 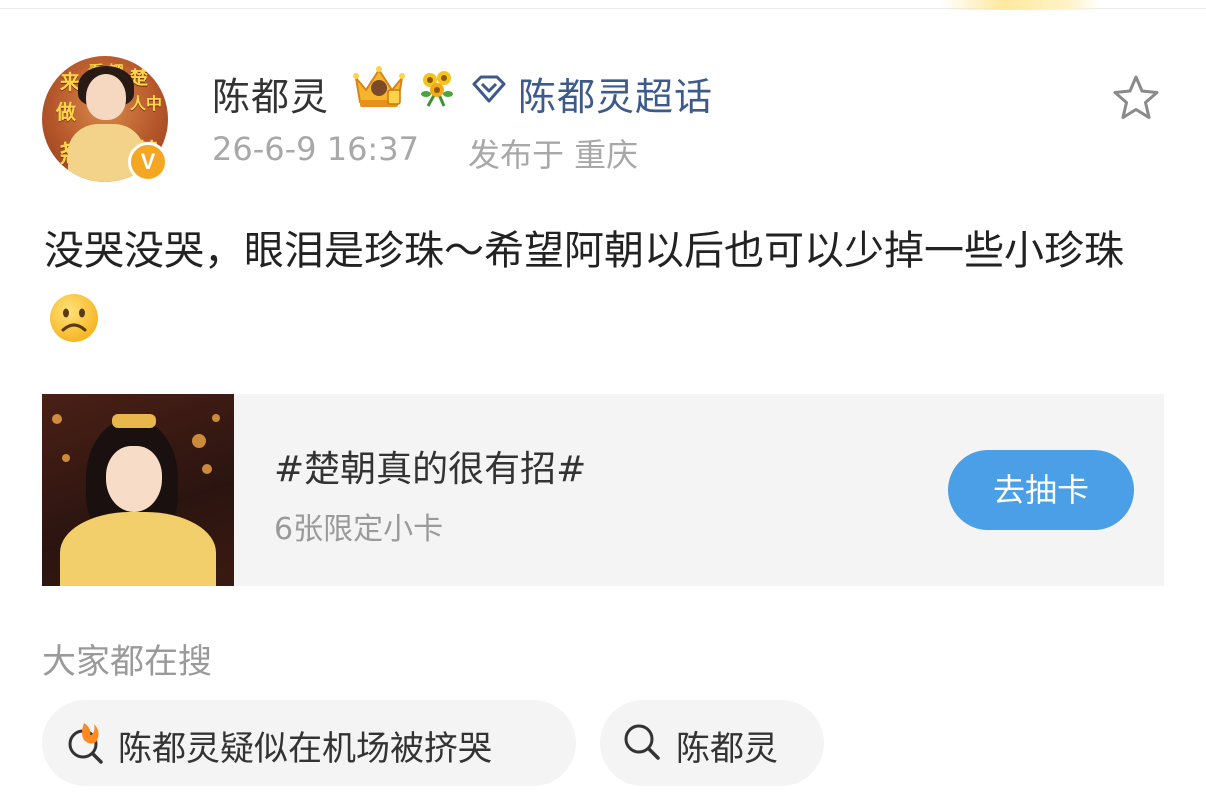 I want to click on frowning-face-icon, so click(x=74, y=318).